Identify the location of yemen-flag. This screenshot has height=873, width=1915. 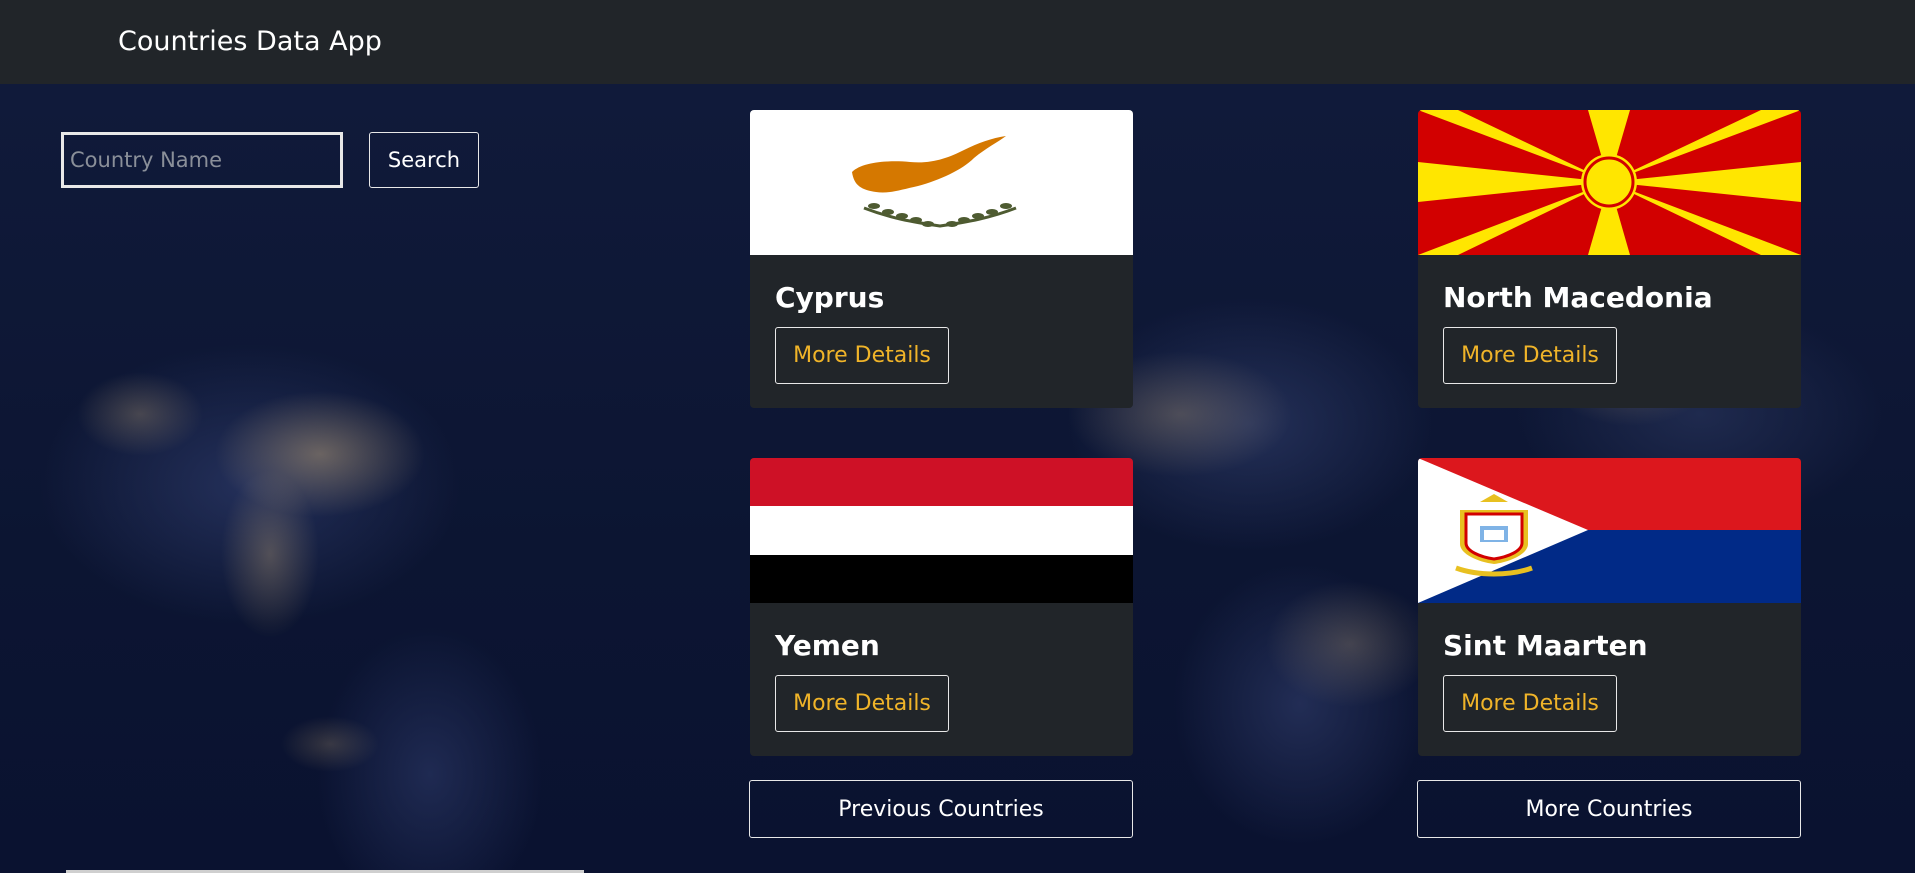
(941, 530).